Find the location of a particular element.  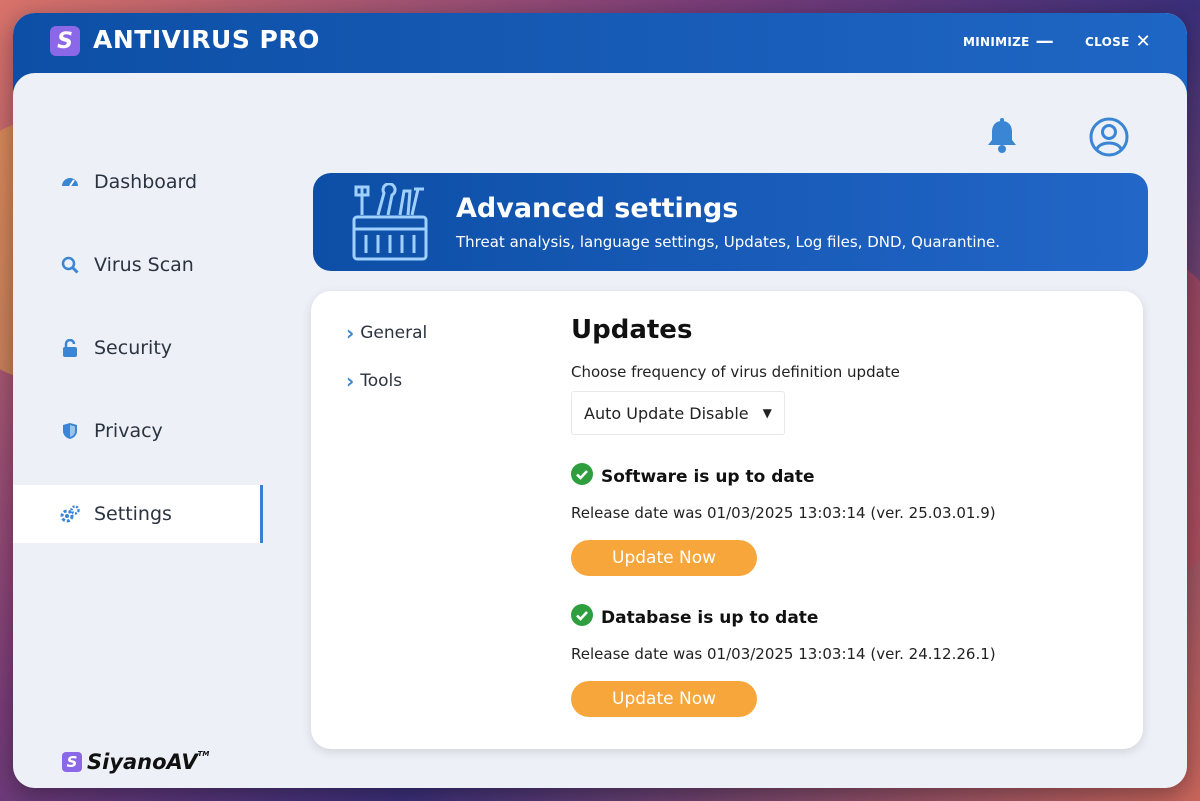

close-button: CLOSE ✕ is located at coordinates (1118, 41).